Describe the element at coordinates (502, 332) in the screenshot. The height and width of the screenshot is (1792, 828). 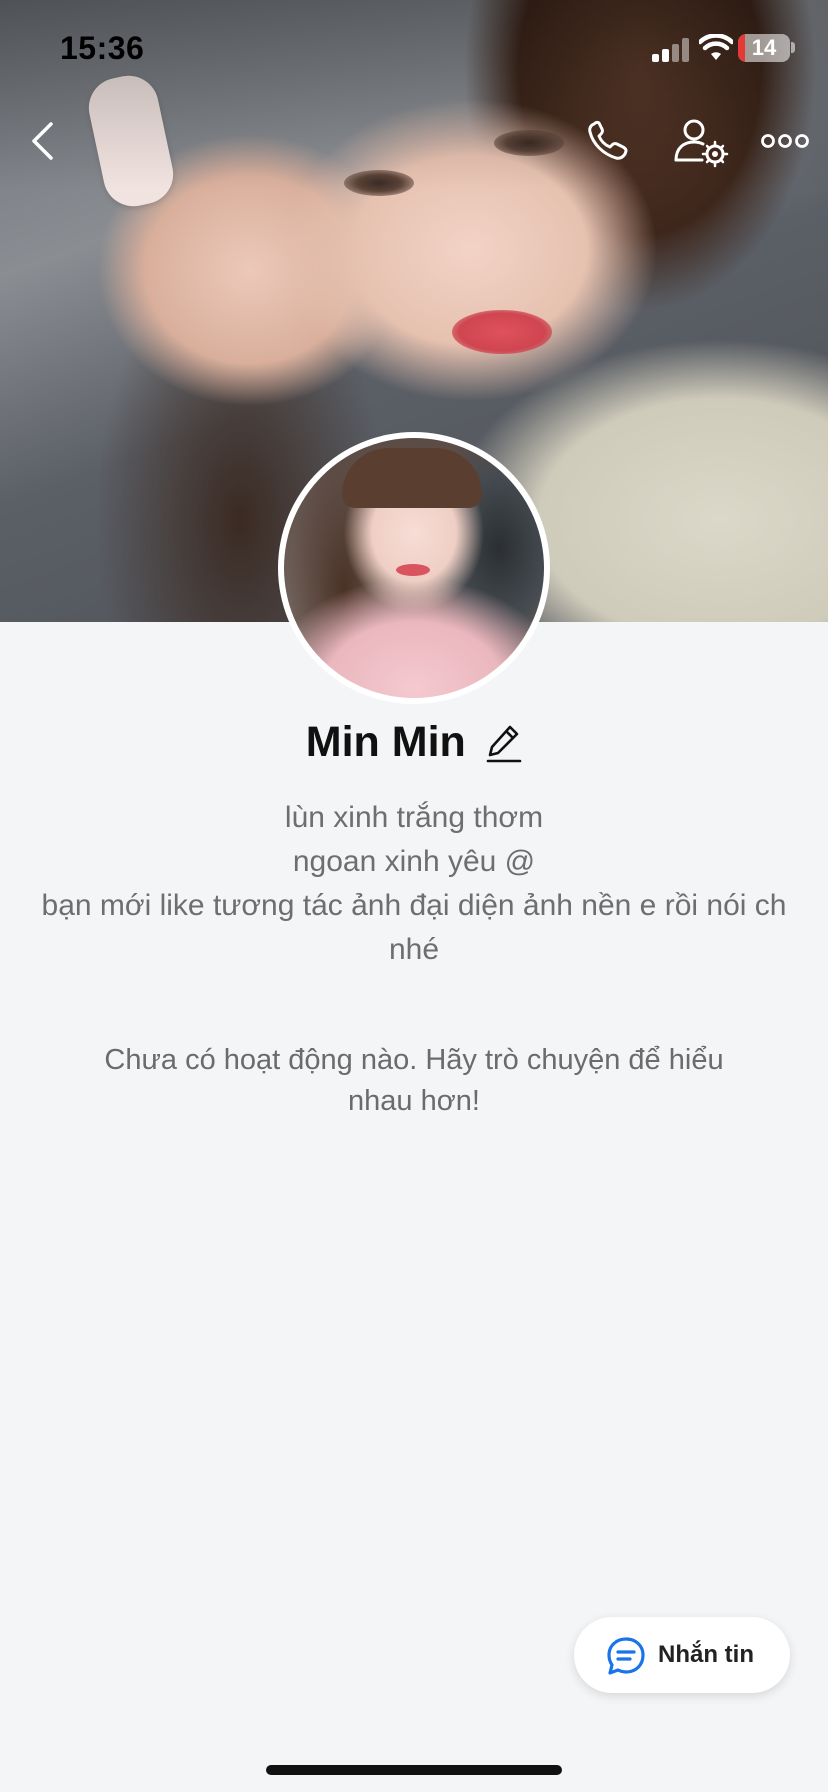
I see `cover-detail` at that location.